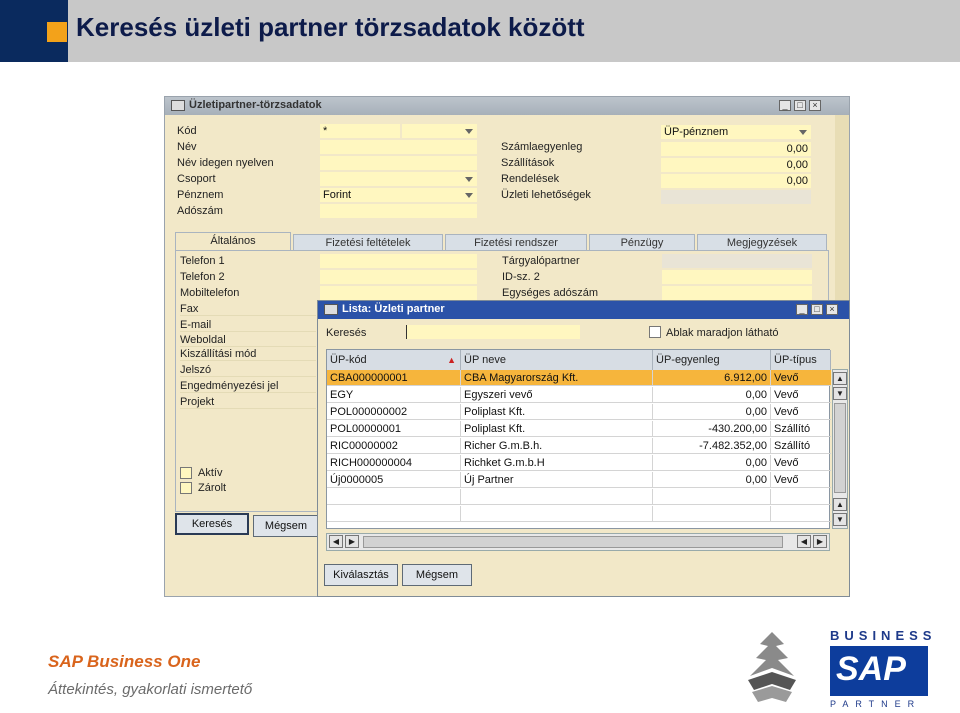 This screenshot has height=713, width=960. I want to click on cell-empty, so click(557, 514).